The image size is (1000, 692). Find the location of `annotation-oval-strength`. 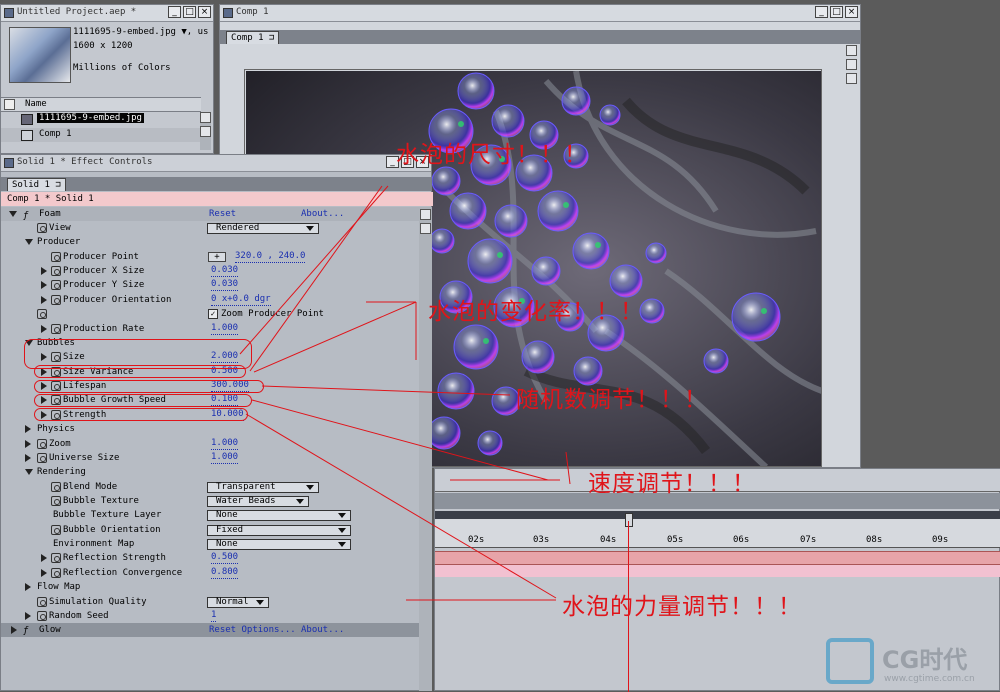

annotation-oval-strength is located at coordinates (141, 414).